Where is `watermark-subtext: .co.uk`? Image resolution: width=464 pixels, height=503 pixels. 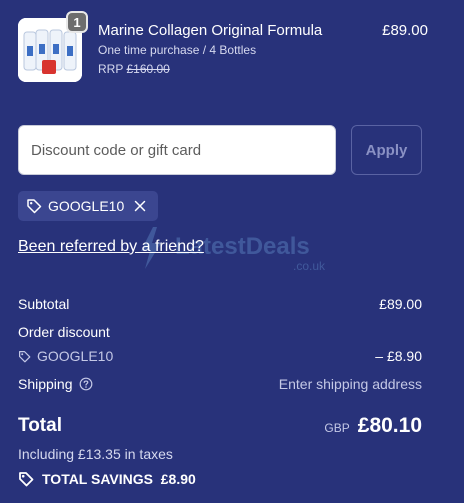
watermark-subtext: .co.uk is located at coordinates (309, 266).